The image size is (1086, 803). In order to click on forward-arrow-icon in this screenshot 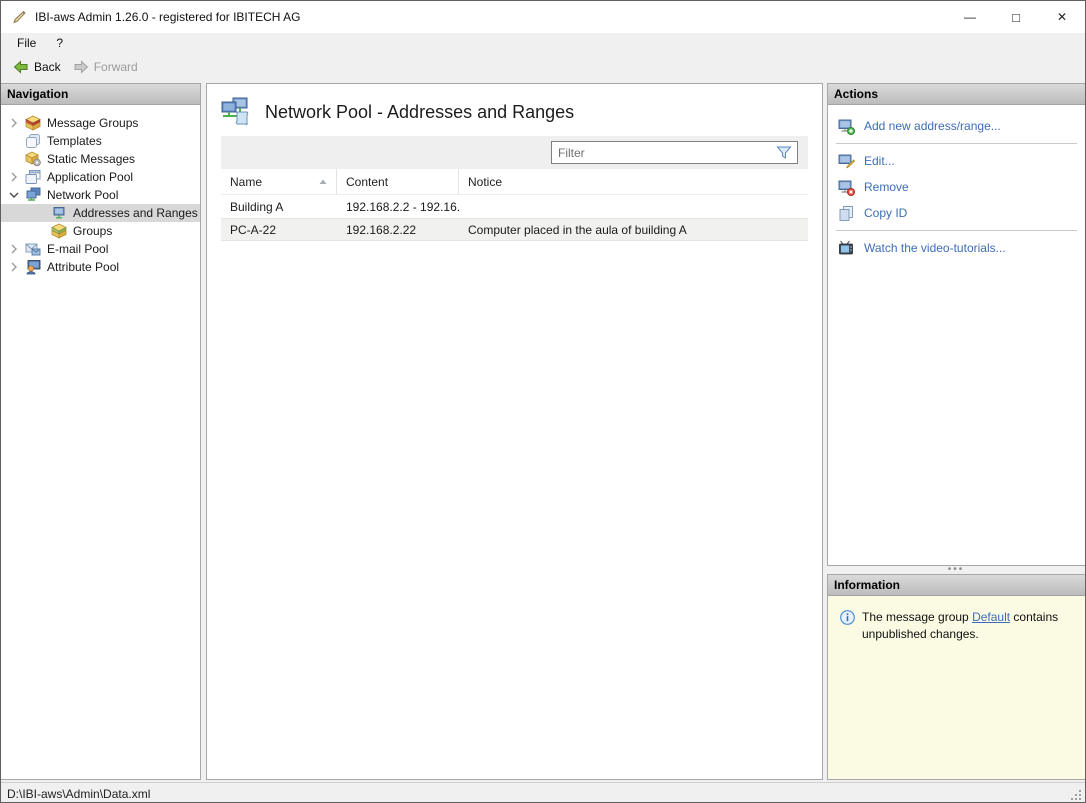, I will do `click(81, 67)`.